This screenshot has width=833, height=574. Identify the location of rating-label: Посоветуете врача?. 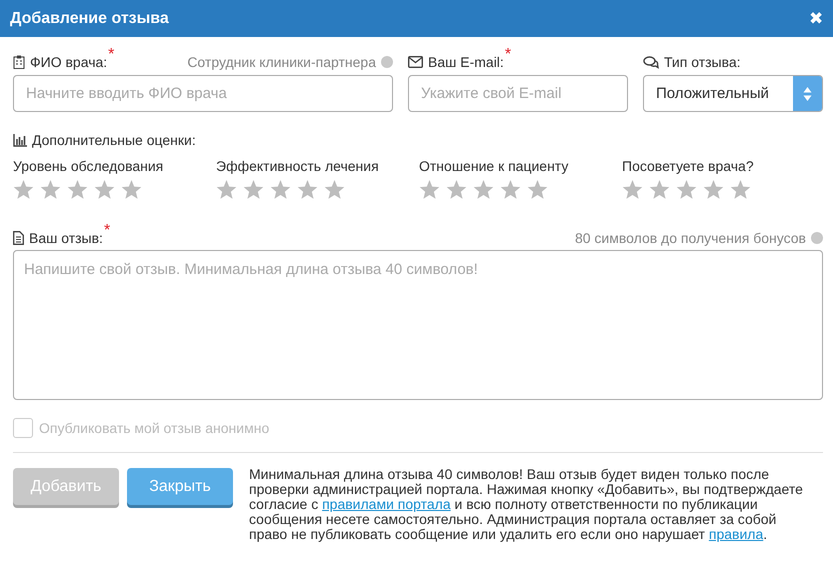
(688, 166).